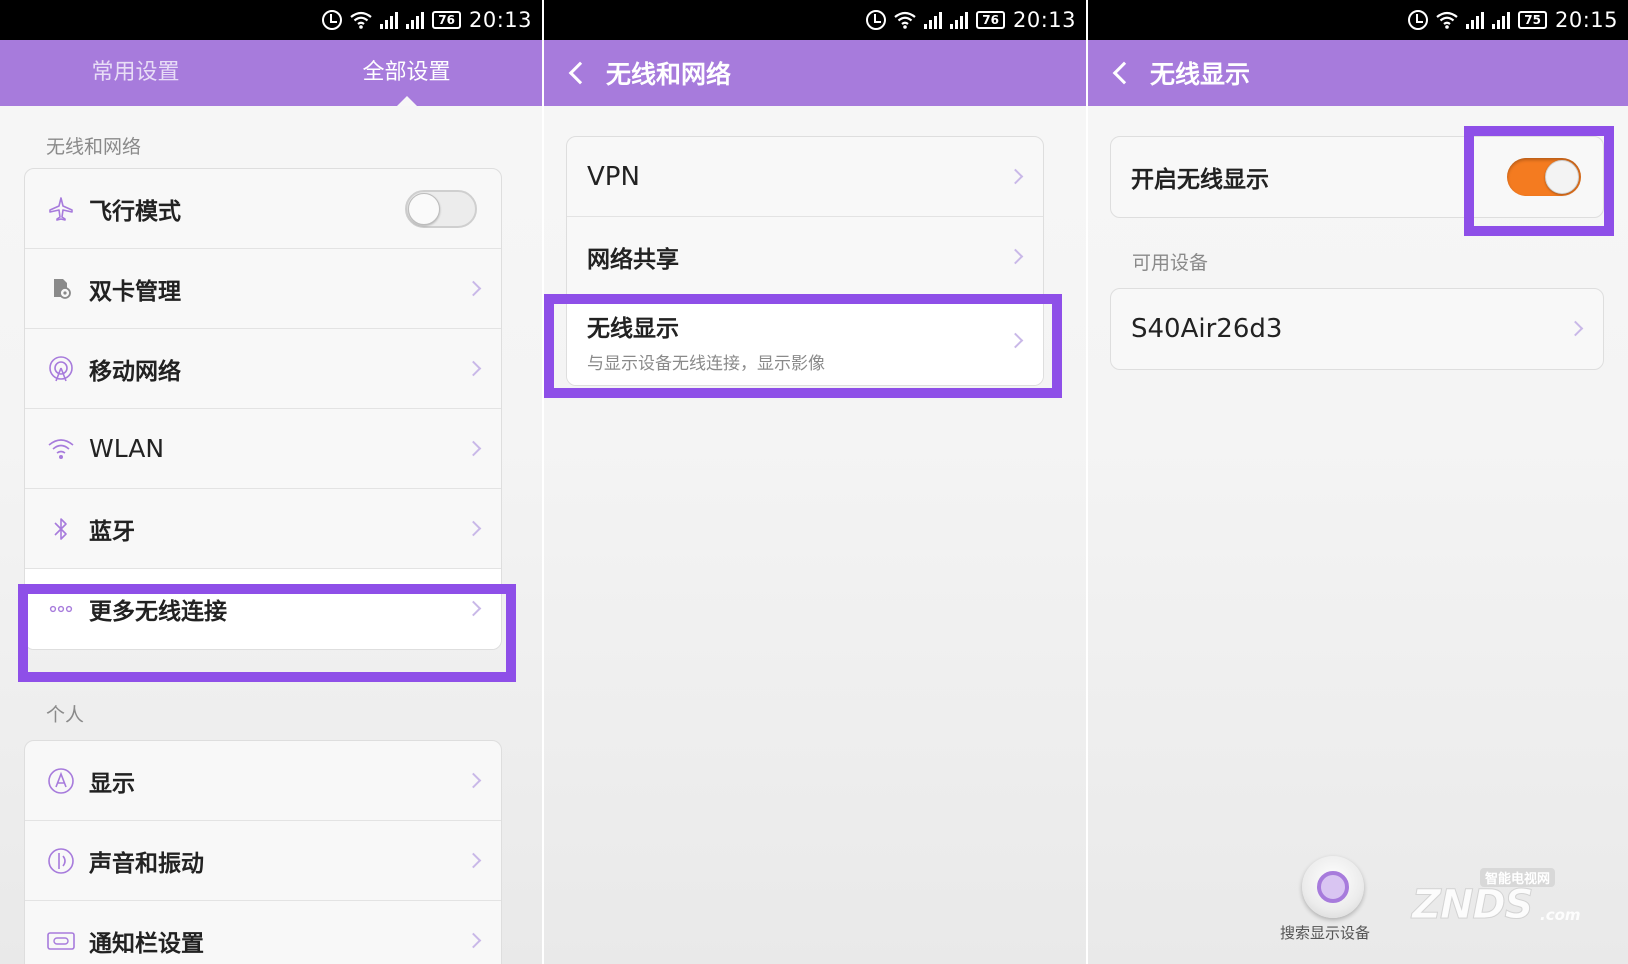 The height and width of the screenshot is (964, 1628). I want to click on section-label-personal: 个人, so click(65, 715).